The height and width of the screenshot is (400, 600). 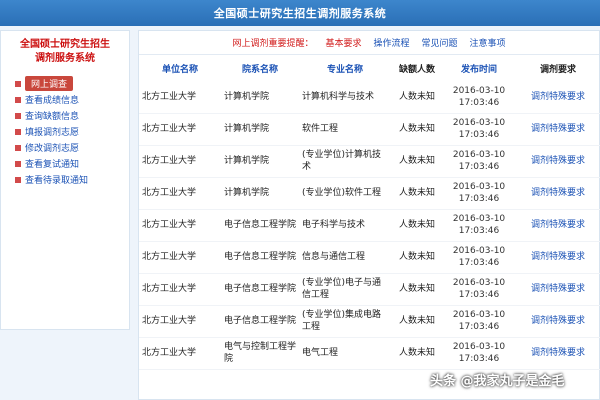 What do you see at coordinates (345, 97) in the screenshot?
I see `cell-major: 计算机科学与技术` at bounding box center [345, 97].